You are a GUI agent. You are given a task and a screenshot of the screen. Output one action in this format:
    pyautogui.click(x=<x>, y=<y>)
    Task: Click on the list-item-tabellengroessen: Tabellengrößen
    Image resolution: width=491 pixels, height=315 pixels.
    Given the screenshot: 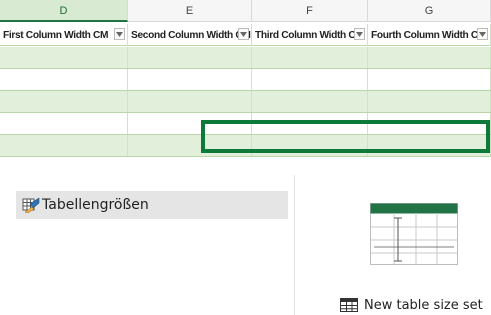 What is the action you would take?
    pyautogui.click(x=152, y=205)
    